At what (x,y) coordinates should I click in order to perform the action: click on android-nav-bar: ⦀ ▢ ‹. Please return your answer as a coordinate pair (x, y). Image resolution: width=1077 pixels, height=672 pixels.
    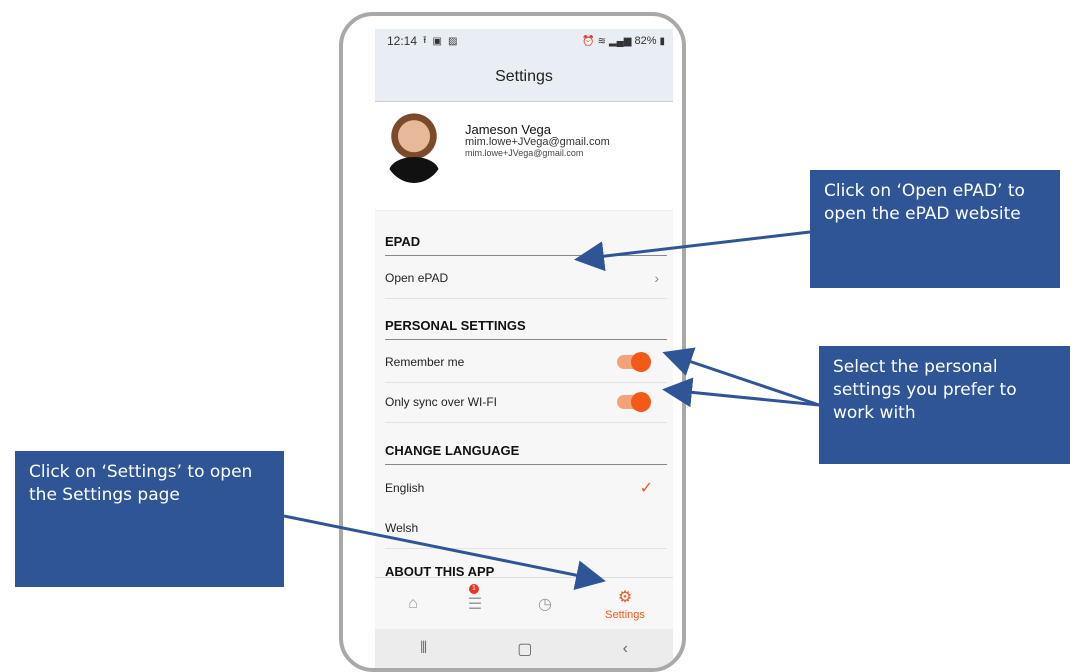
    Looking at the image, I should click on (524, 648).